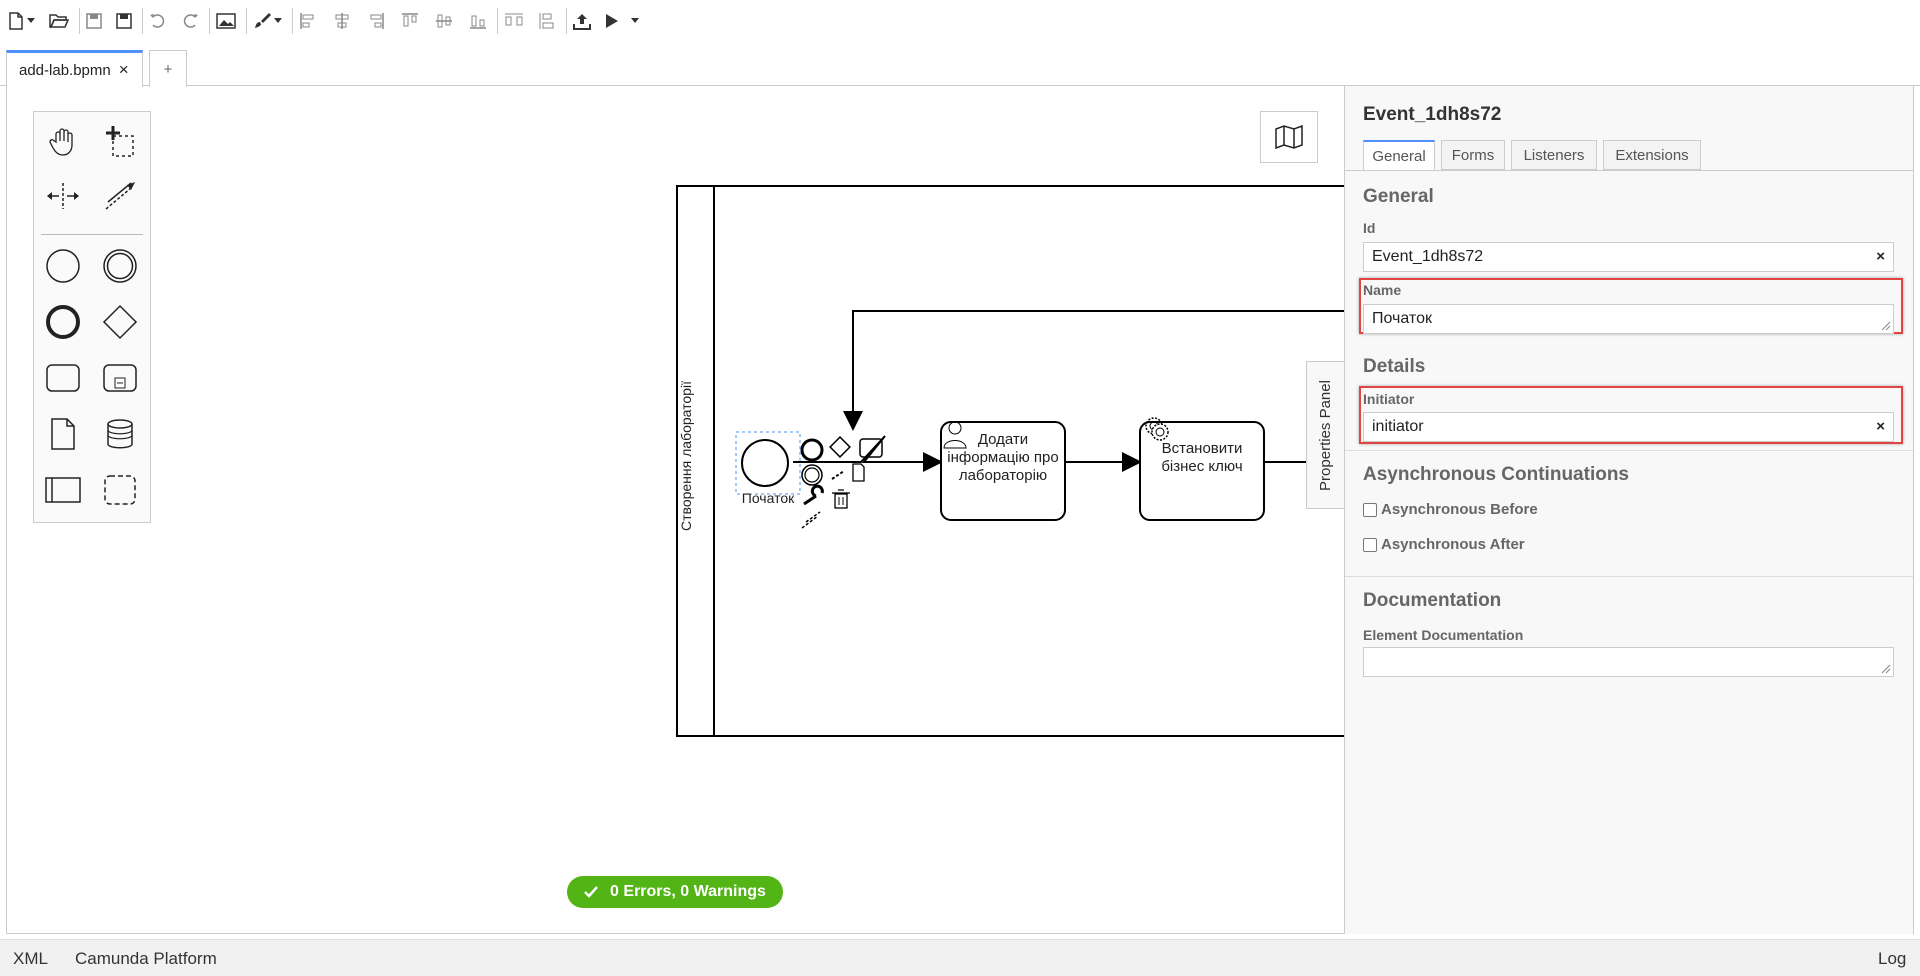 The image size is (1920, 976). What do you see at coordinates (813, 495) in the screenshot?
I see `wrench-icon` at bounding box center [813, 495].